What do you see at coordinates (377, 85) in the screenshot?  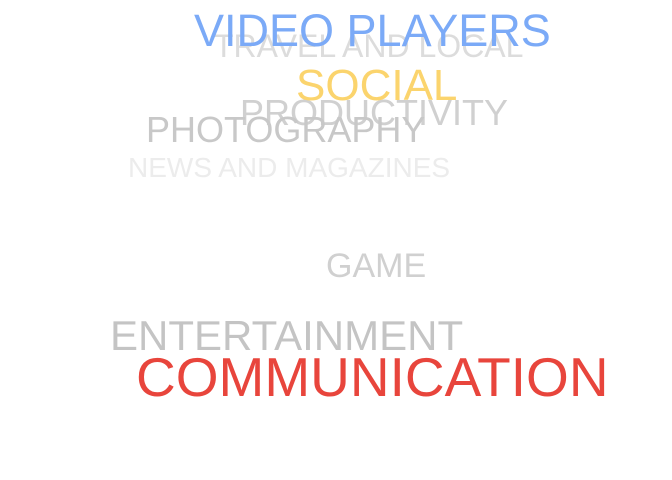 I see `word-social: SOCIAL` at bounding box center [377, 85].